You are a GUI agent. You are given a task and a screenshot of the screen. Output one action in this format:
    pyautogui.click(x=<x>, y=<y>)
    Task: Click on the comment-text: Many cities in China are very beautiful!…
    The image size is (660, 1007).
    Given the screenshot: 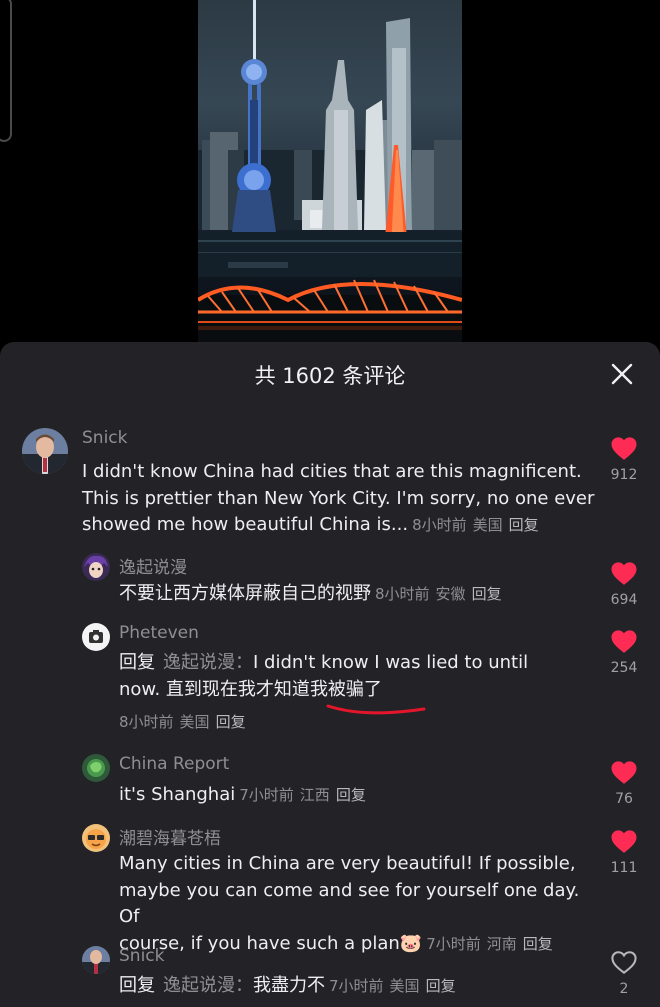 What is the action you would take?
    pyautogui.click(x=359, y=904)
    